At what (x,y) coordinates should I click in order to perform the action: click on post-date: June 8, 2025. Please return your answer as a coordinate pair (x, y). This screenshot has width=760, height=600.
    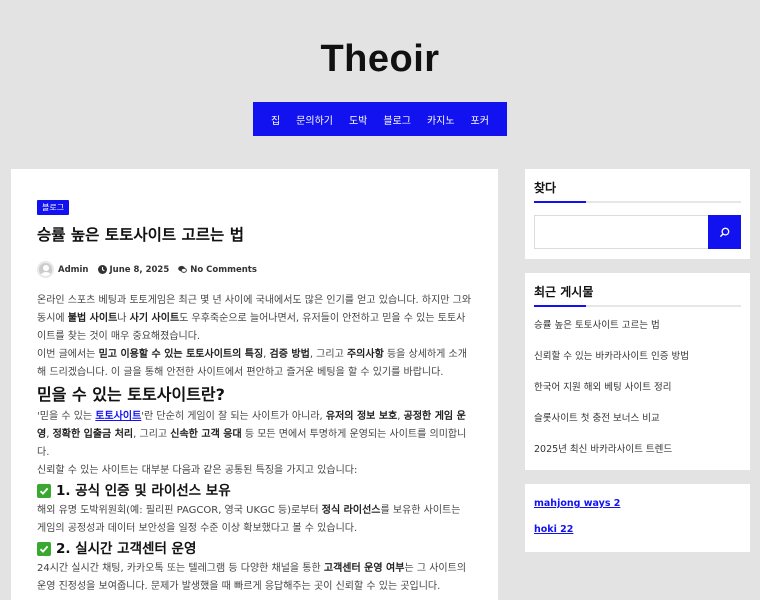
    Looking at the image, I should click on (140, 270).